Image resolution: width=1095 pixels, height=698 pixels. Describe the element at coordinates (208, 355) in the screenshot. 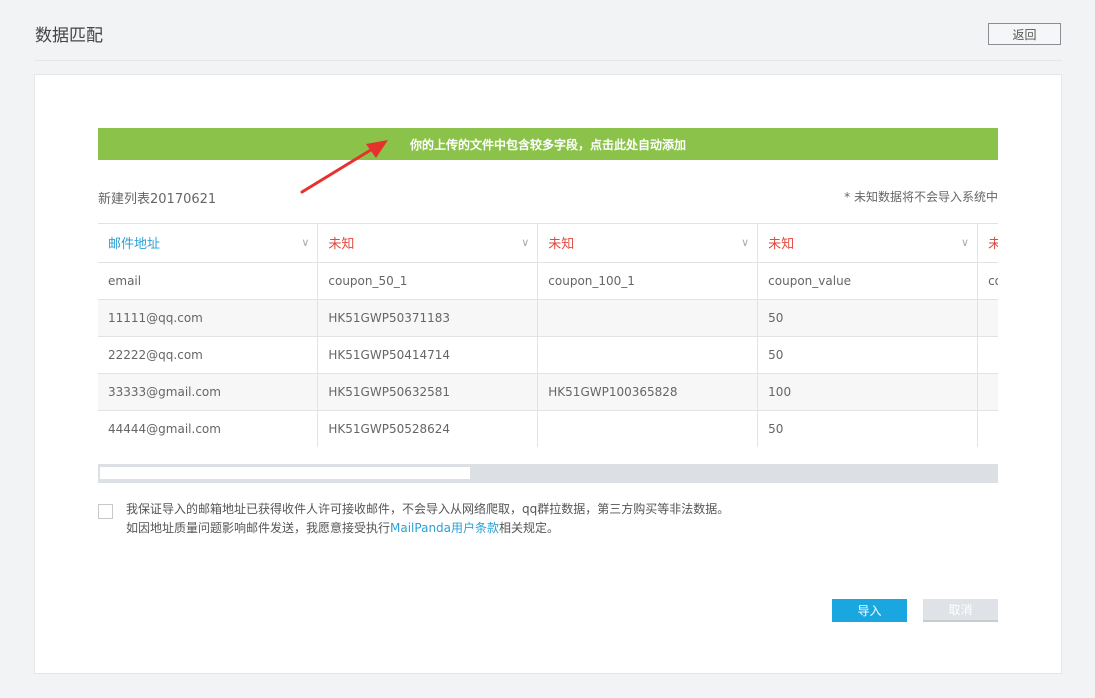

I see `table-cell: 22222@qq.com` at that location.